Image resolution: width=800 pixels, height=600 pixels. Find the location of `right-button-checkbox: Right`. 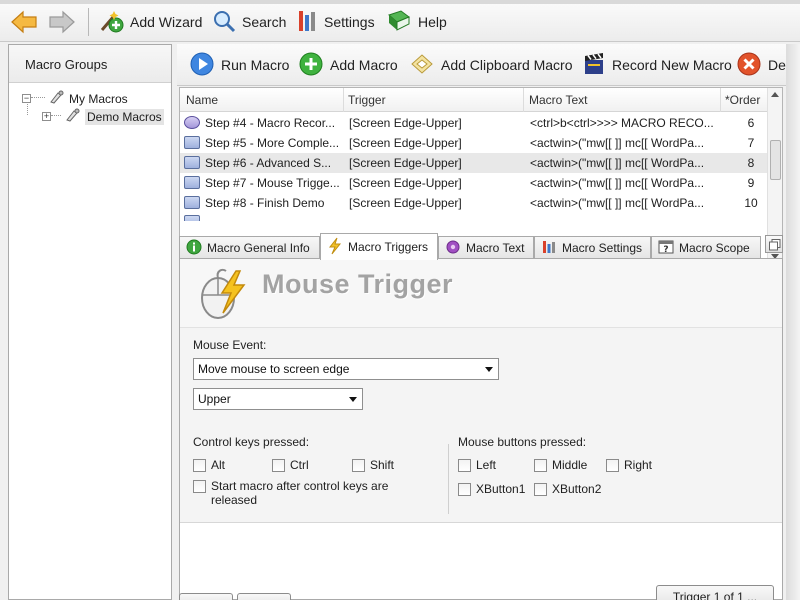

right-button-checkbox: Right is located at coordinates (629, 465).